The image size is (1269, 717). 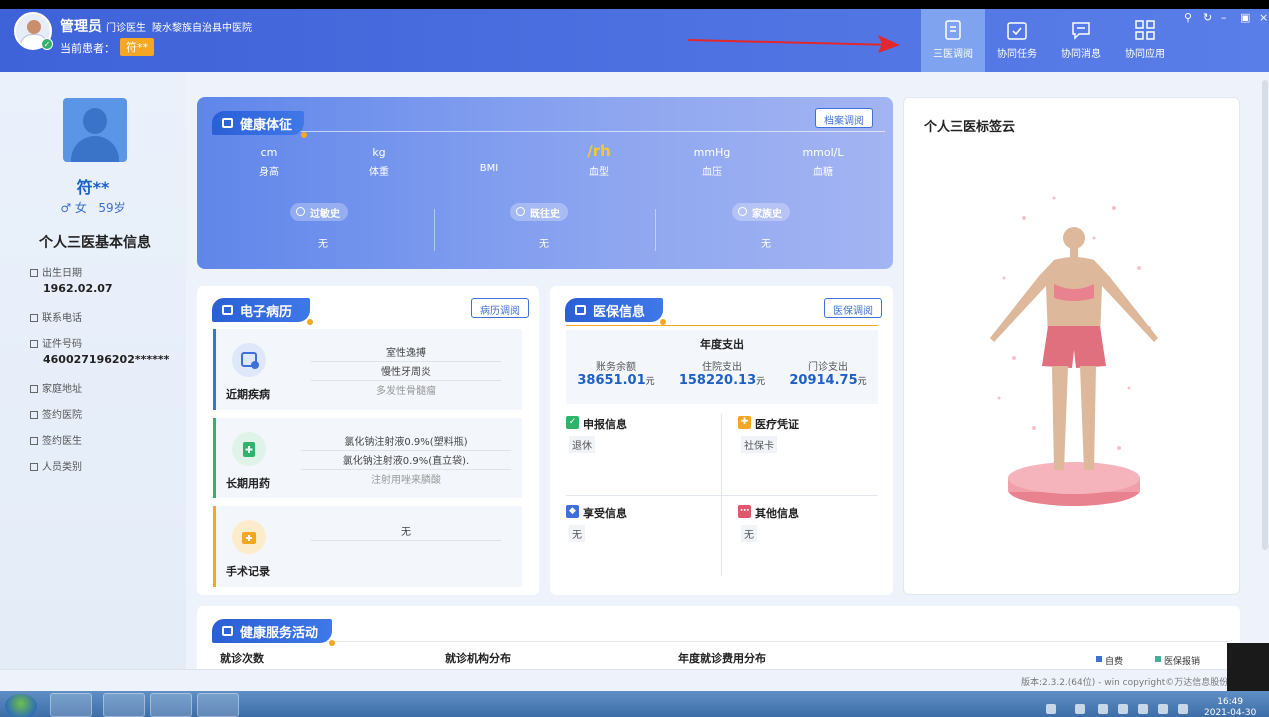 What do you see at coordinates (218, 705) in the screenshot?
I see `taskbar-app-medical` at bounding box center [218, 705].